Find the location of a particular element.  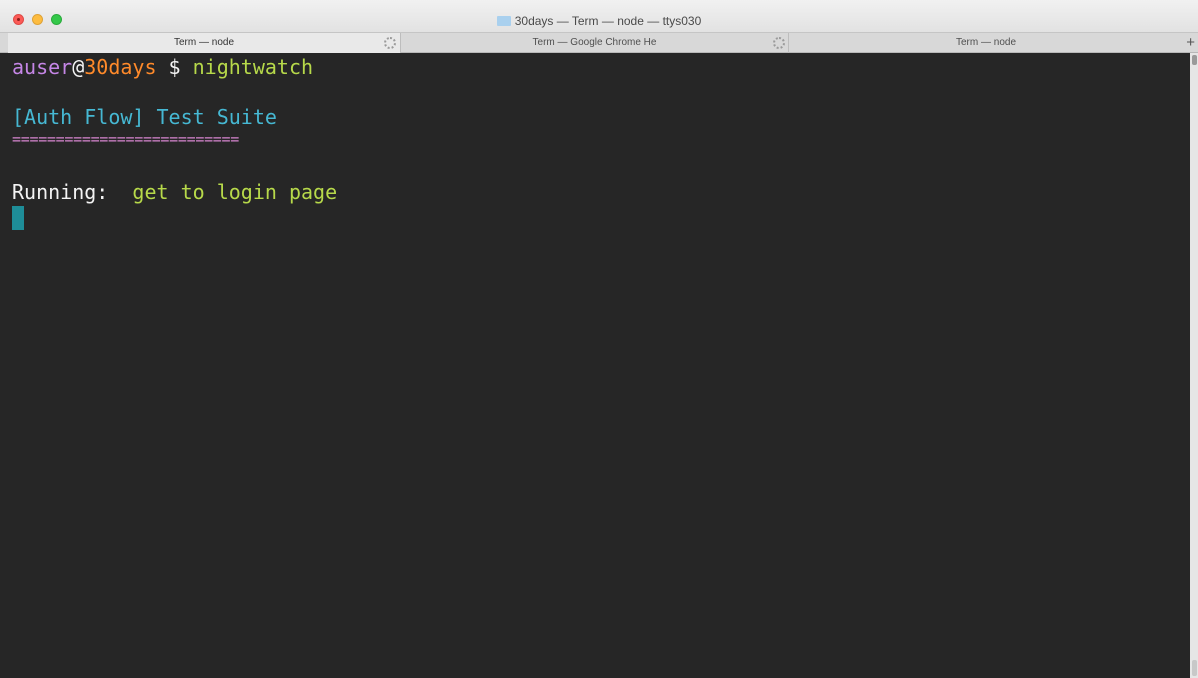

scrollbar-resize-handle is located at coordinates (1194, 668).